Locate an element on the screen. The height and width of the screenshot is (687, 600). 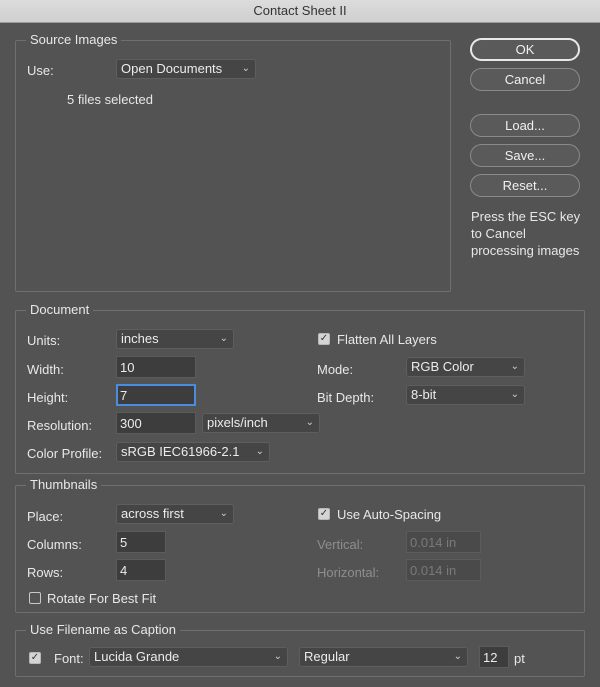
resolution-field is located at coordinates (156, 423).